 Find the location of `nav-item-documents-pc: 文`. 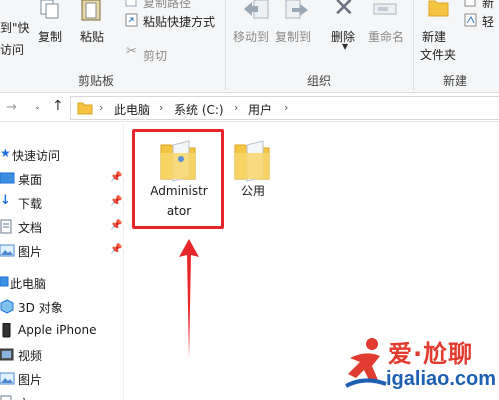

nav-item-documents-pc: 文 is located at coordinates (62, 395).